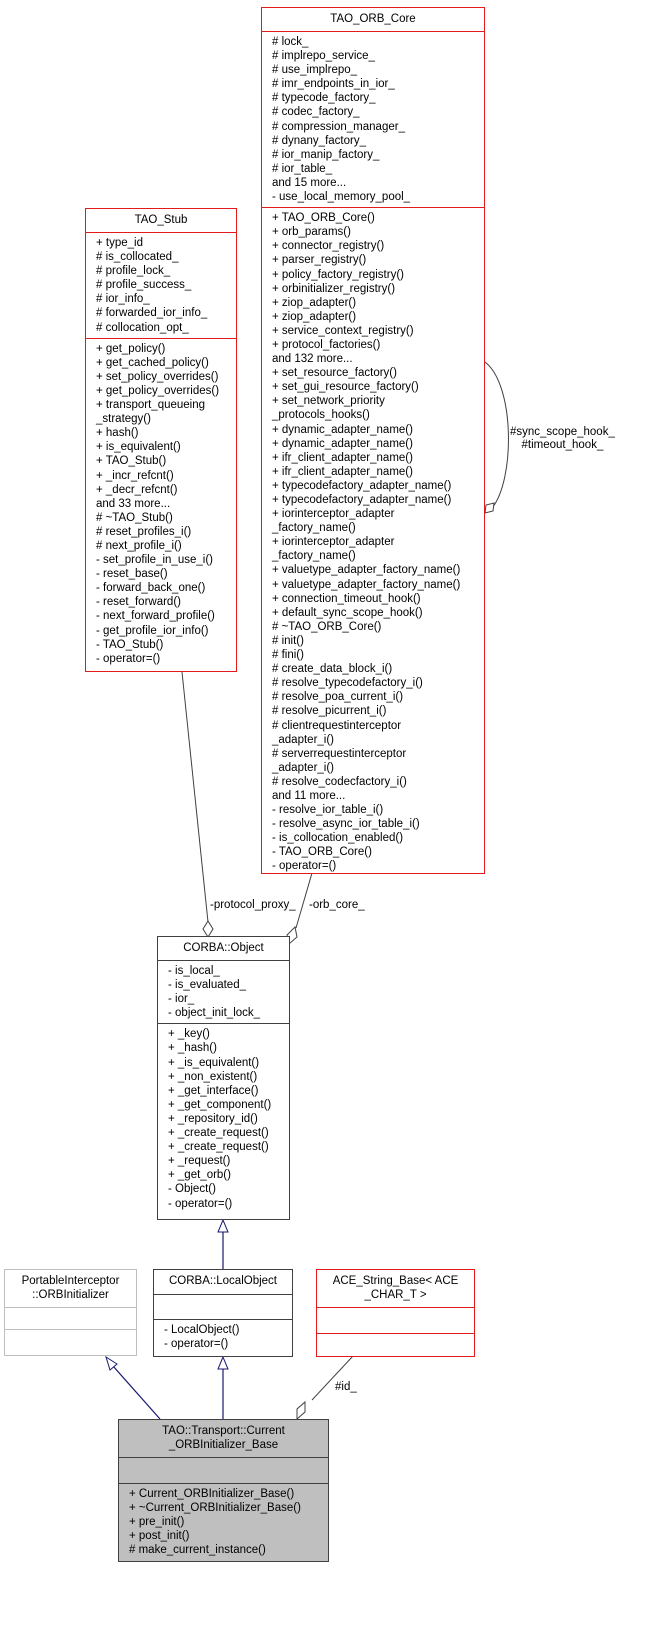 The height and width of the screenshot is (1648, 663). I want to click on class-name: PortableInterceptor ::ORBInitializer, so click(70, 1288).